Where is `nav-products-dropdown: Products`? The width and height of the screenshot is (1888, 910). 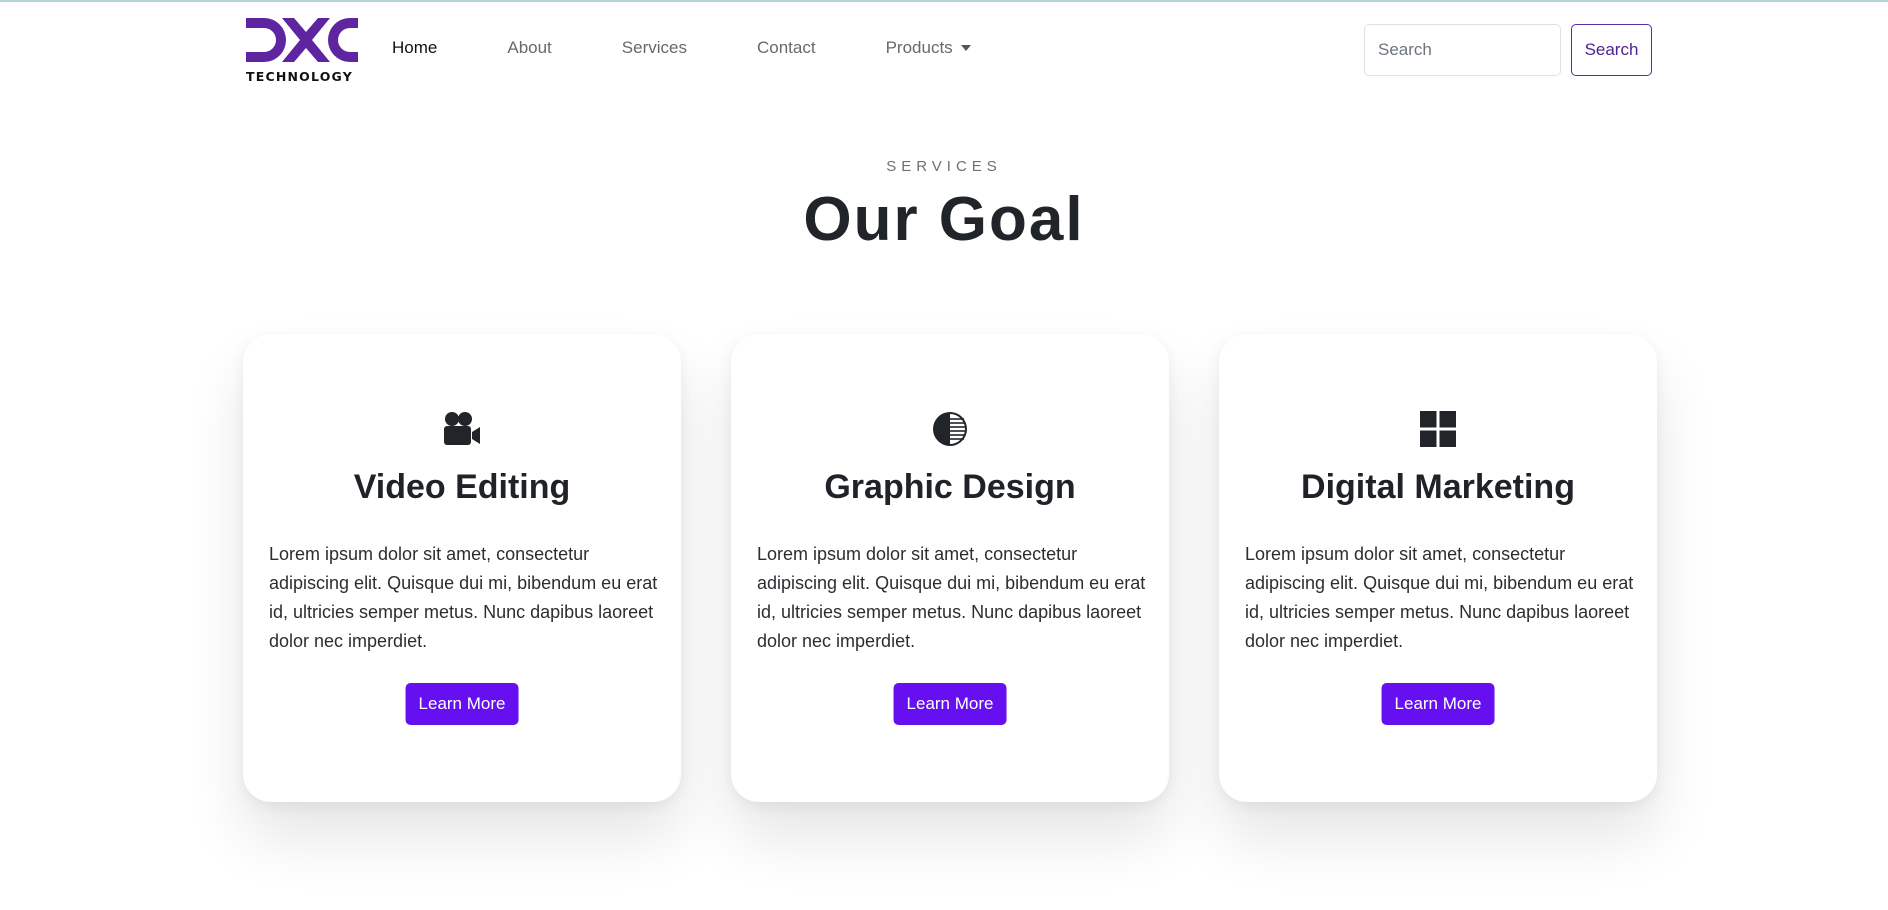
nav-products-dropdown: Products is located at coordinates (928, 48).